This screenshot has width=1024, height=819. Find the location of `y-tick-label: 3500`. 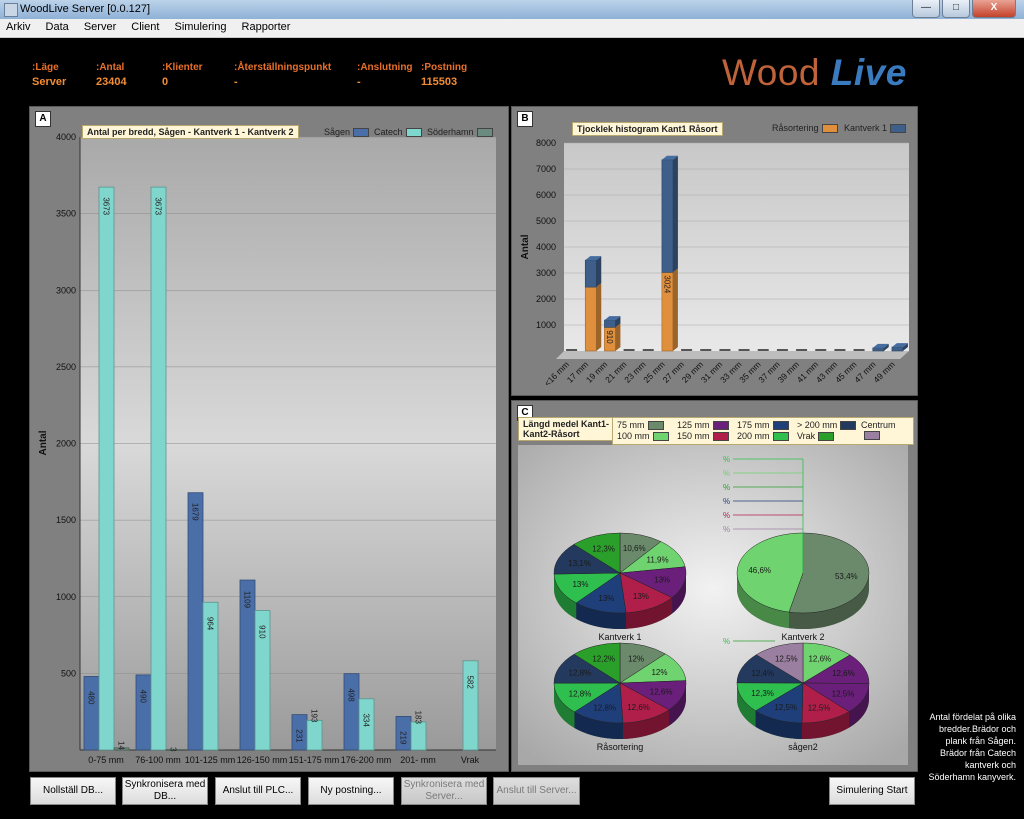

y-tick-label: 3500 is located at coordinates (66, 214).